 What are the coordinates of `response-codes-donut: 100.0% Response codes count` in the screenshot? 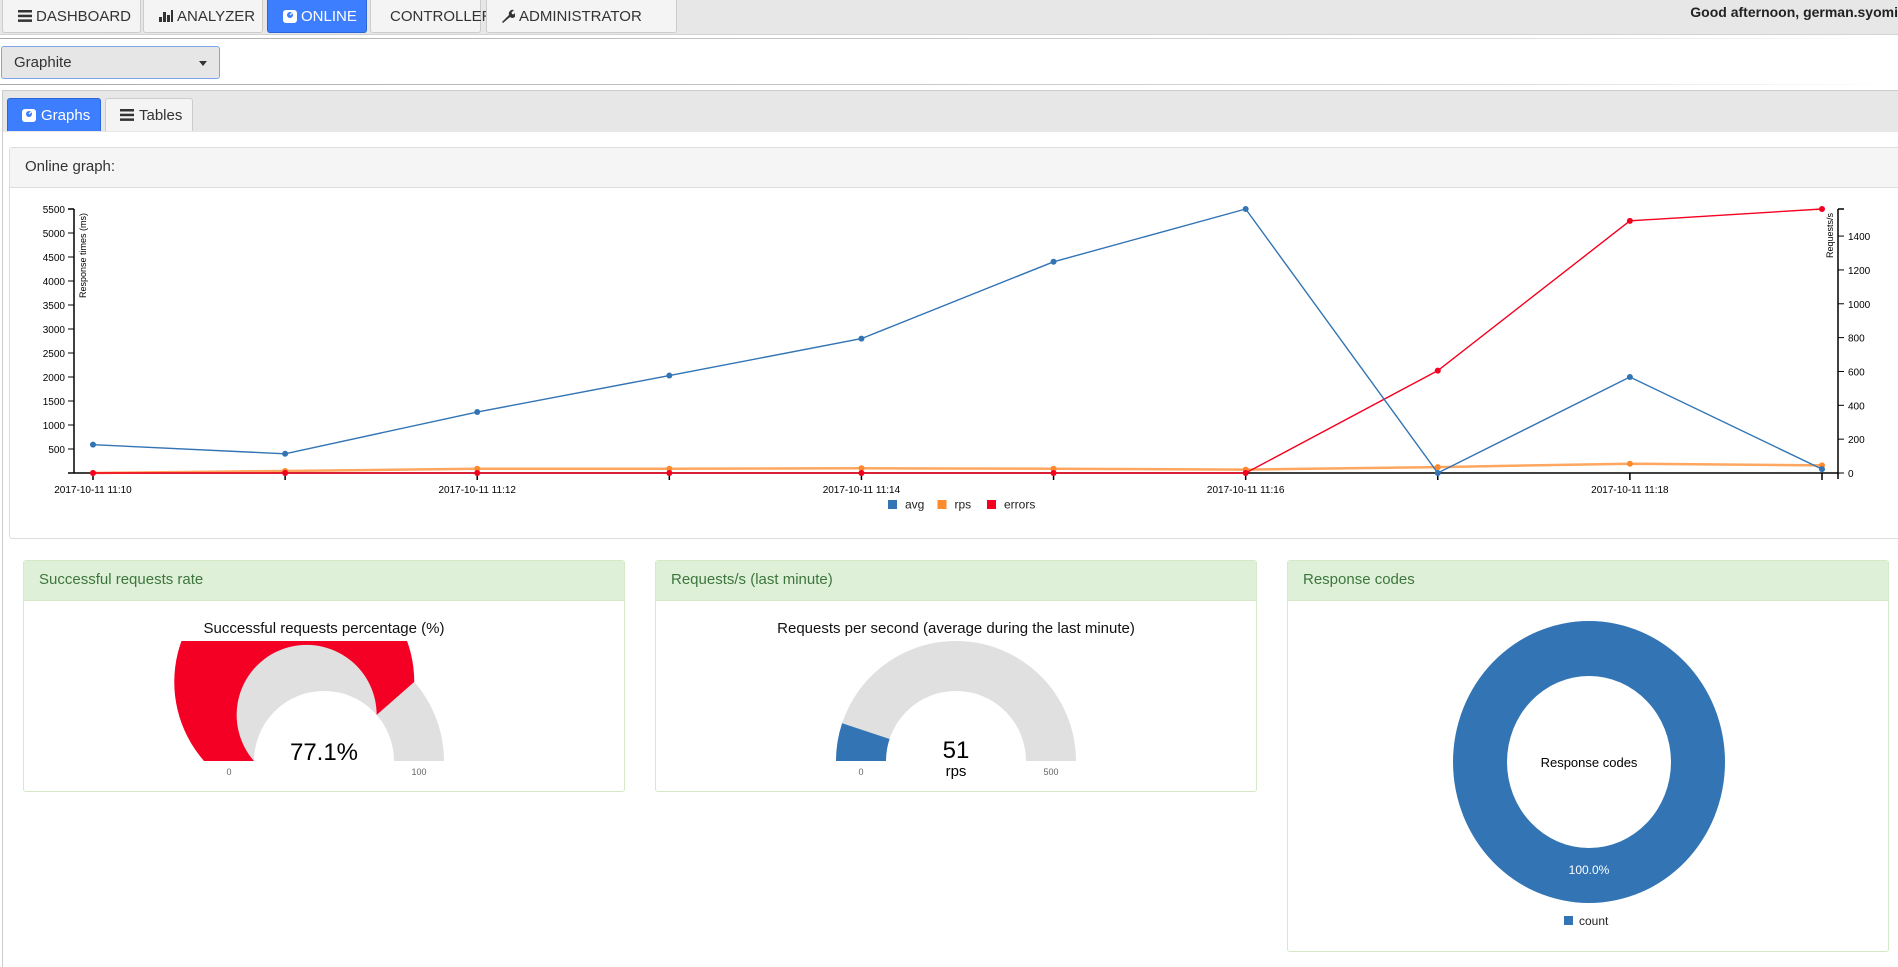 It's located at (1589, 774).